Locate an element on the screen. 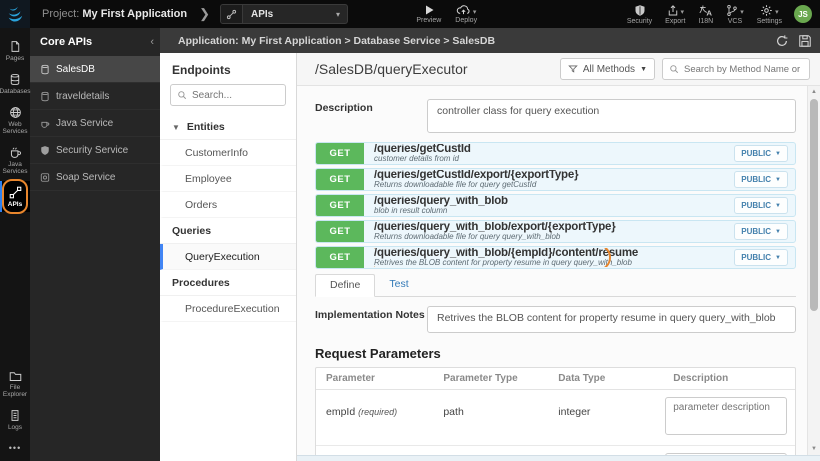  tree-item-queryexecution: QueryExecution is located at coordinates (228, 257).